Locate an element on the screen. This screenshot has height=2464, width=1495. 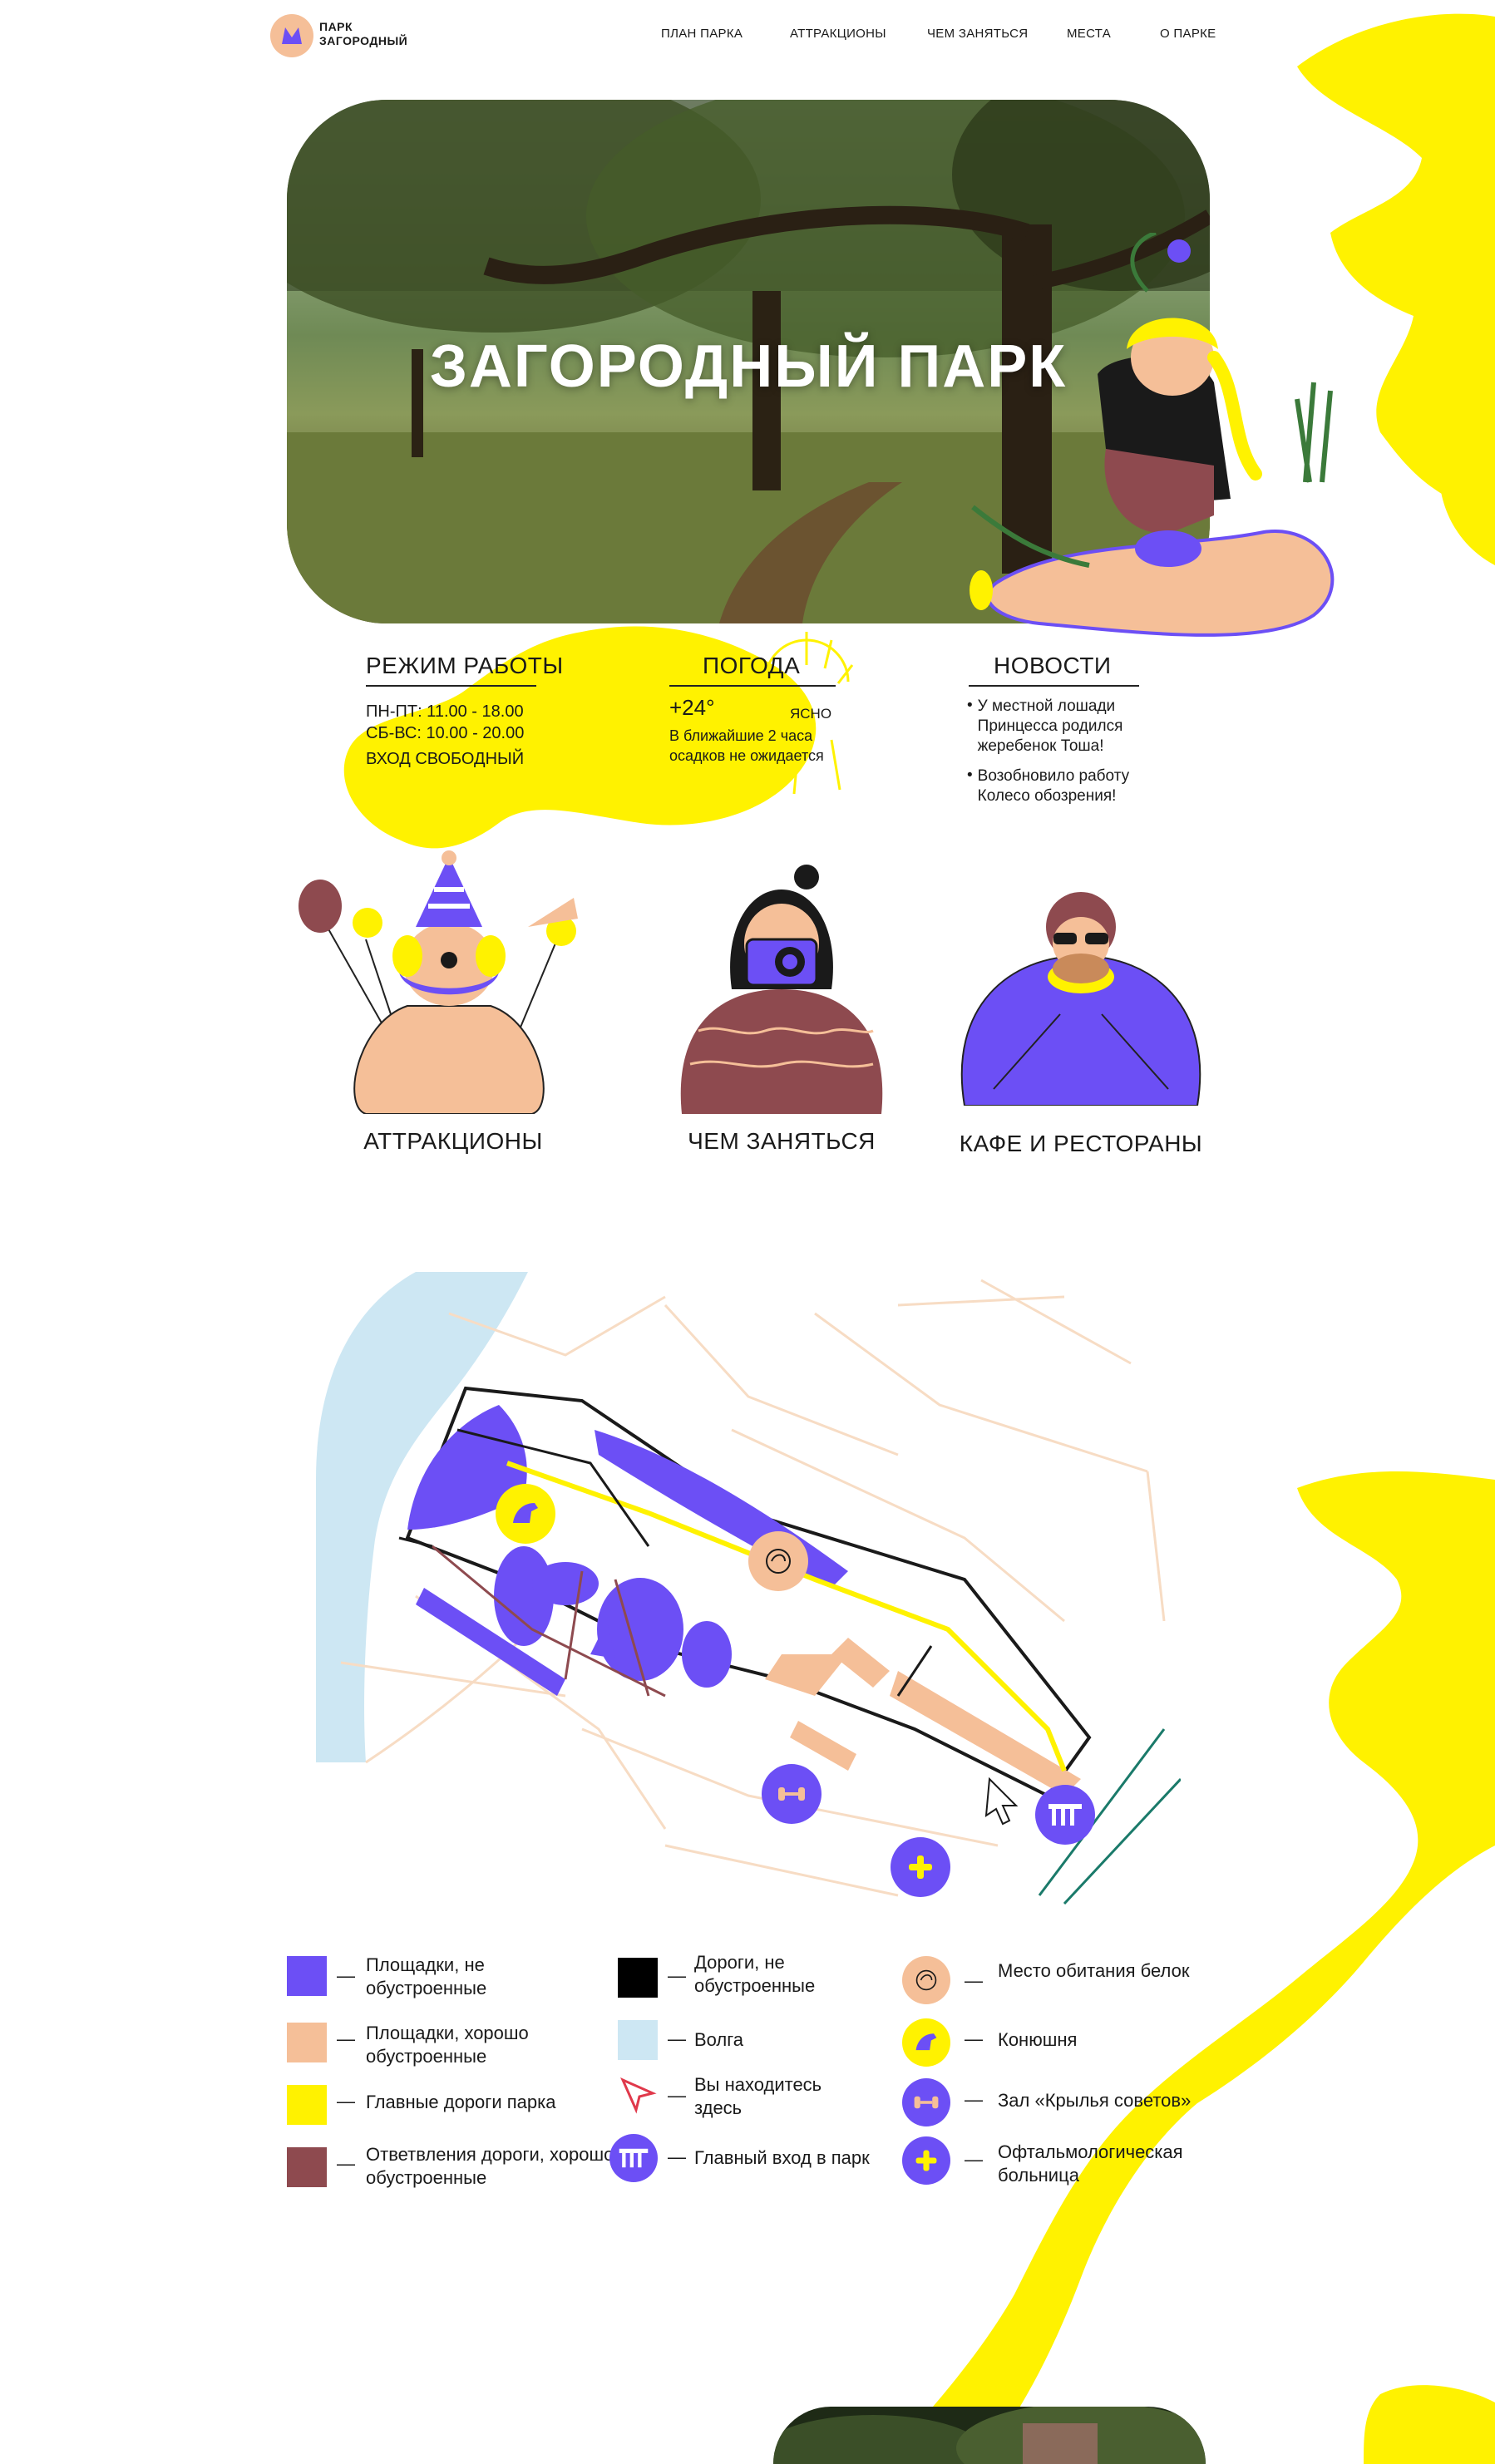
logo-line-2: ЗАГОРОДНЫЙ is located at coordinates (363, 40).